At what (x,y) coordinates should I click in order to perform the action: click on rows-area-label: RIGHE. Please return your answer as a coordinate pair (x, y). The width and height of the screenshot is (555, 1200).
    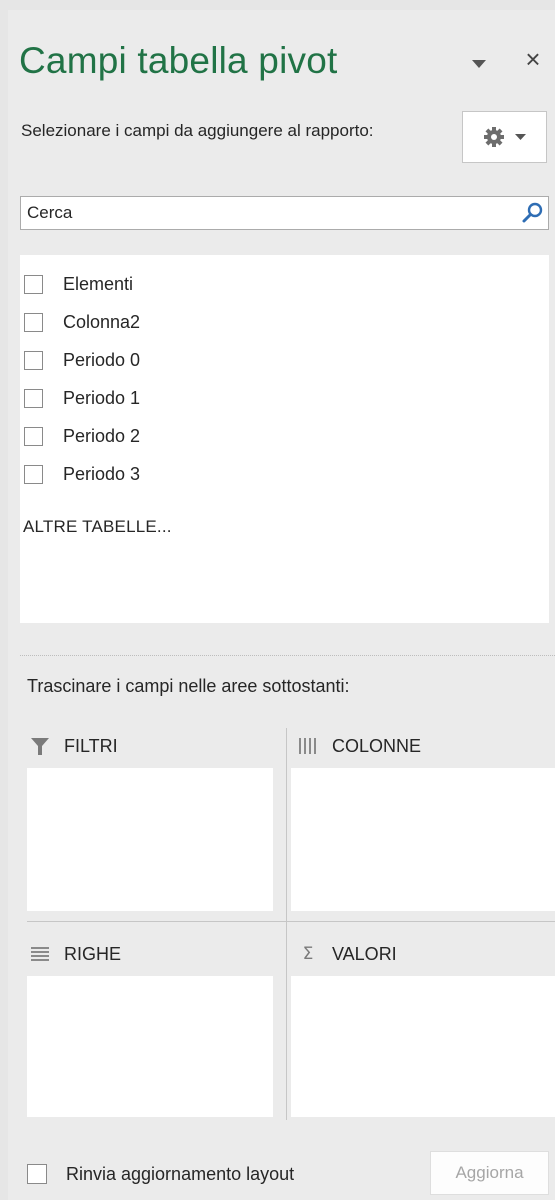
    Looking at the image, I should click on (93, 953).